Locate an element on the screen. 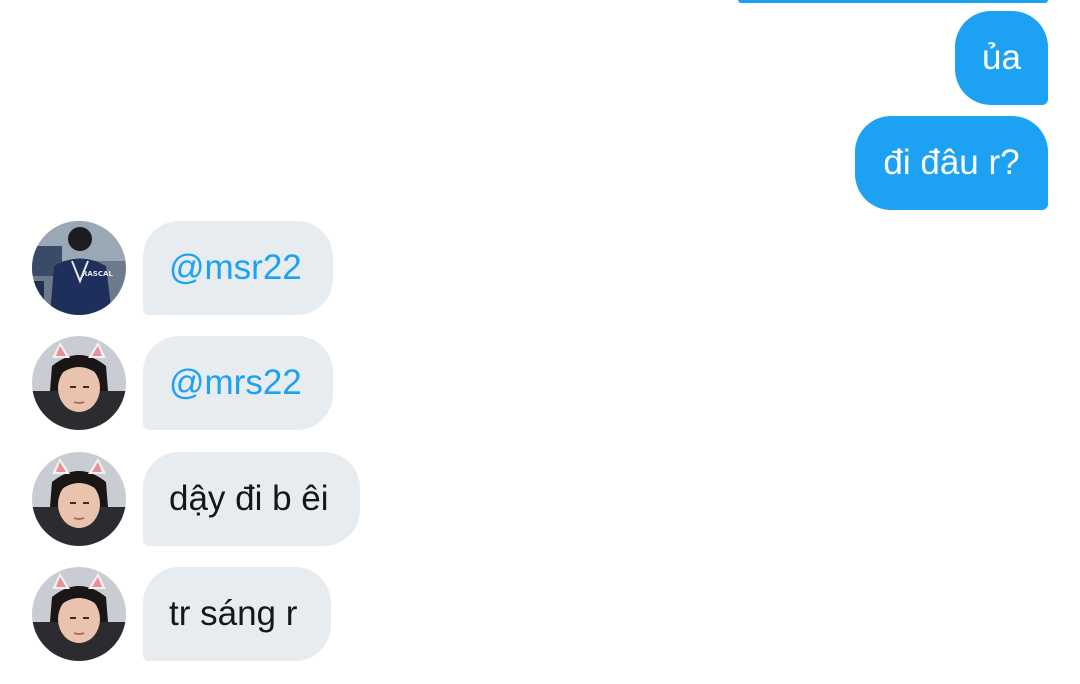 Image resolution: width=1080 pixels, height=684 pixels. incoming-message-bubble: tr sáng r is located at coordinates (237, 614).